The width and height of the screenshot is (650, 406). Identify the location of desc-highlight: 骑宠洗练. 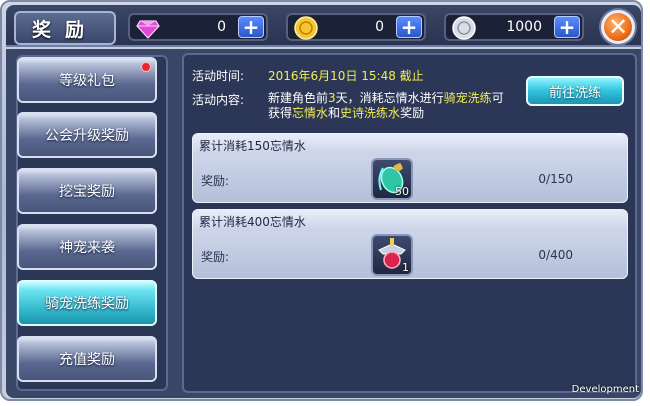
(467, 98).